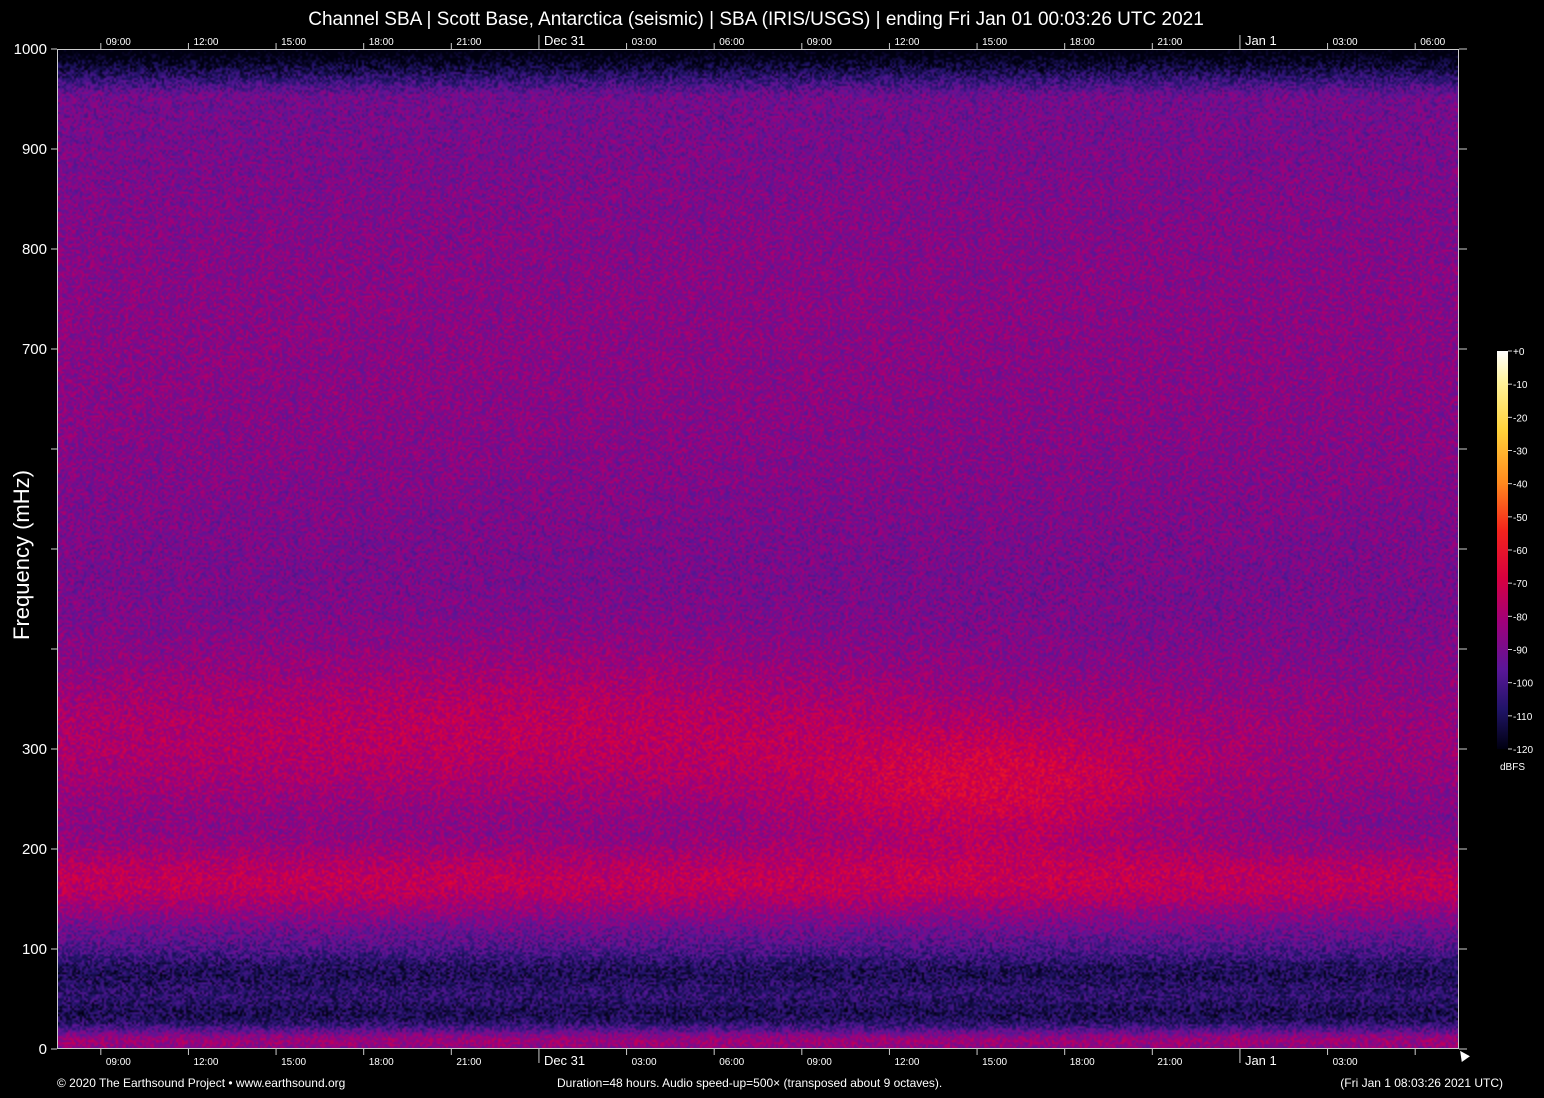  I want to click on colorbar-tick-label: -60, so click(1520, 551).